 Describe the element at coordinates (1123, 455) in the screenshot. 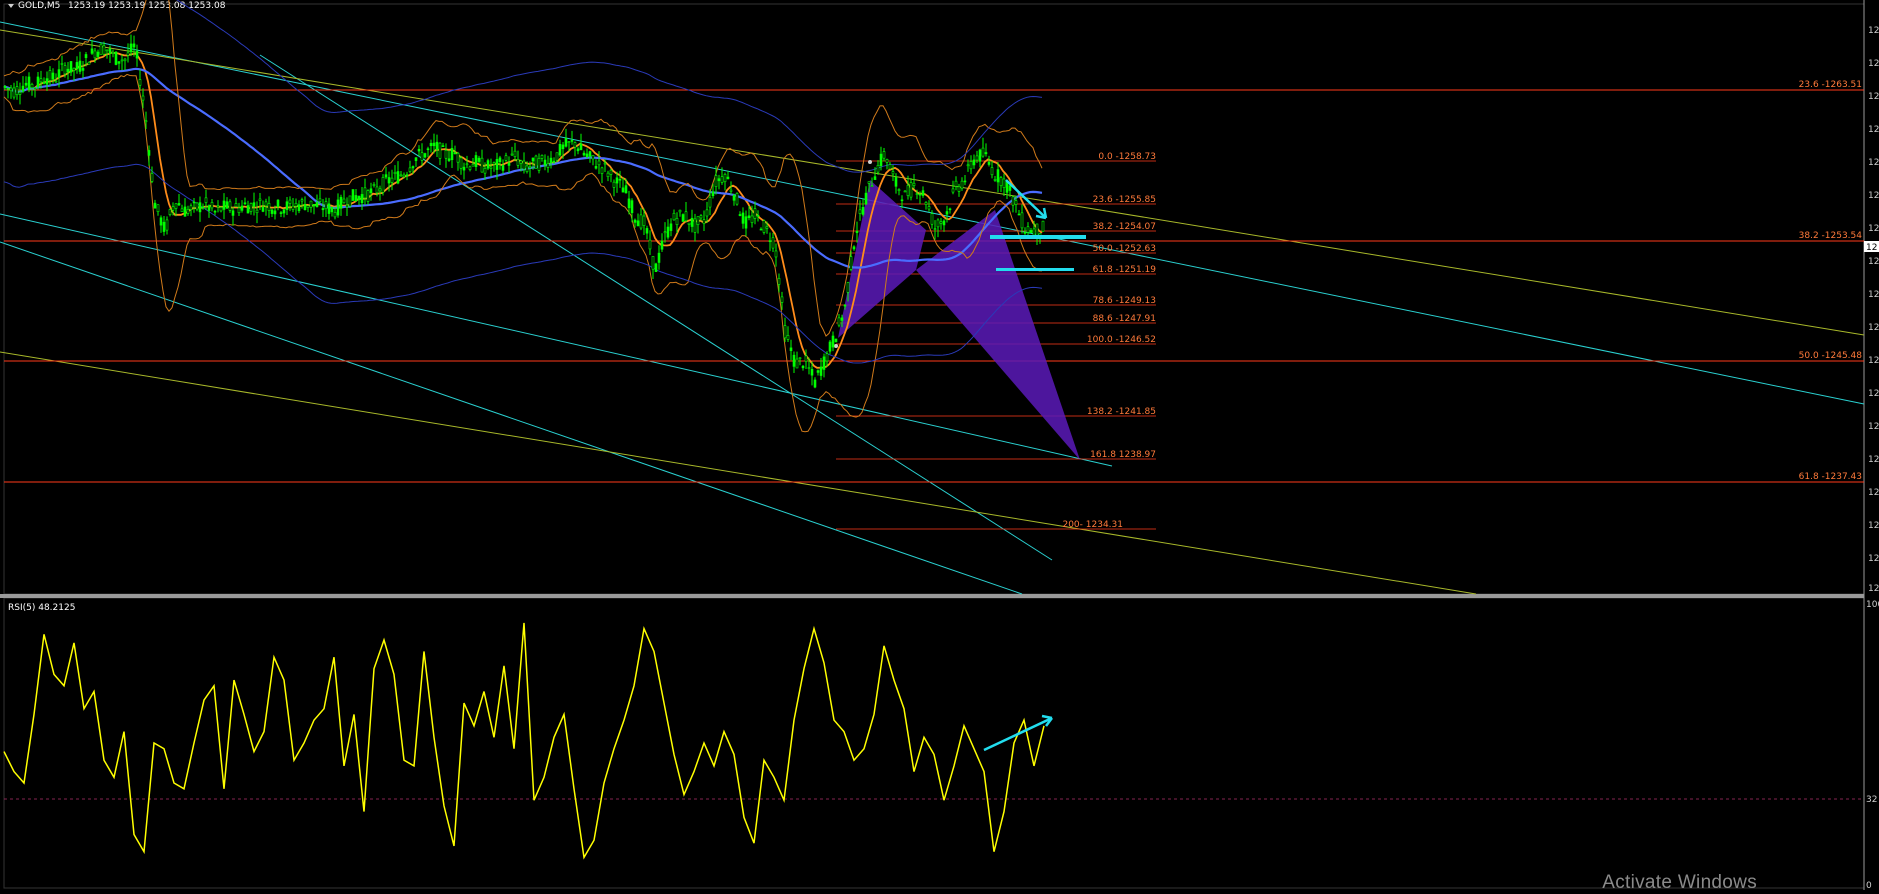

I see `fib-minor-label: 161.8 1238.97` at that location.